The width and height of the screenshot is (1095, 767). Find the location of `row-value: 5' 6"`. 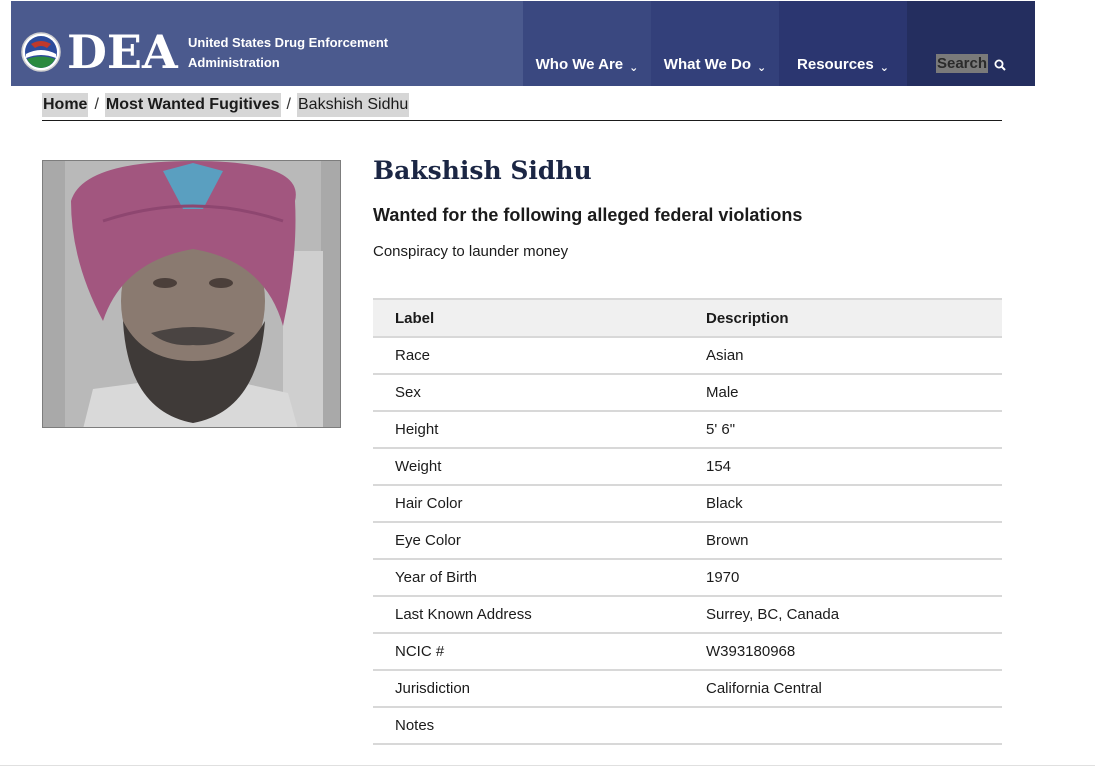

row-value: 5' 6" is located at coordinates (843, 430).